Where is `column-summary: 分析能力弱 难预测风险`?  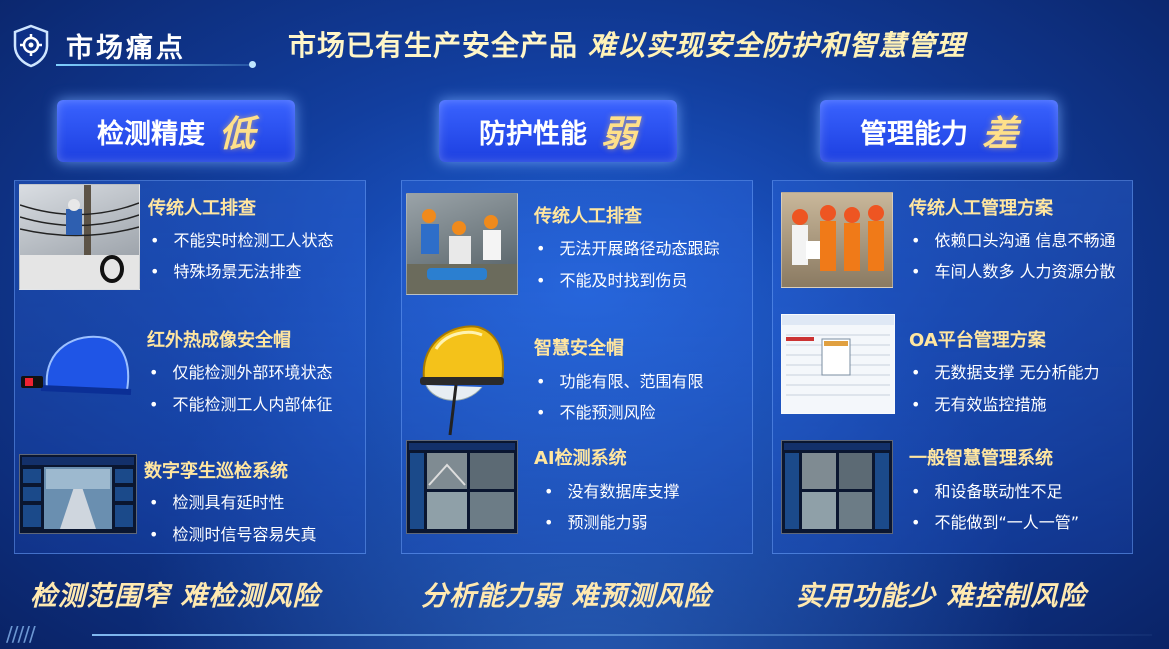 column-summary: 分析能力弱 难预测风险 is located at coordinates (566, 596).